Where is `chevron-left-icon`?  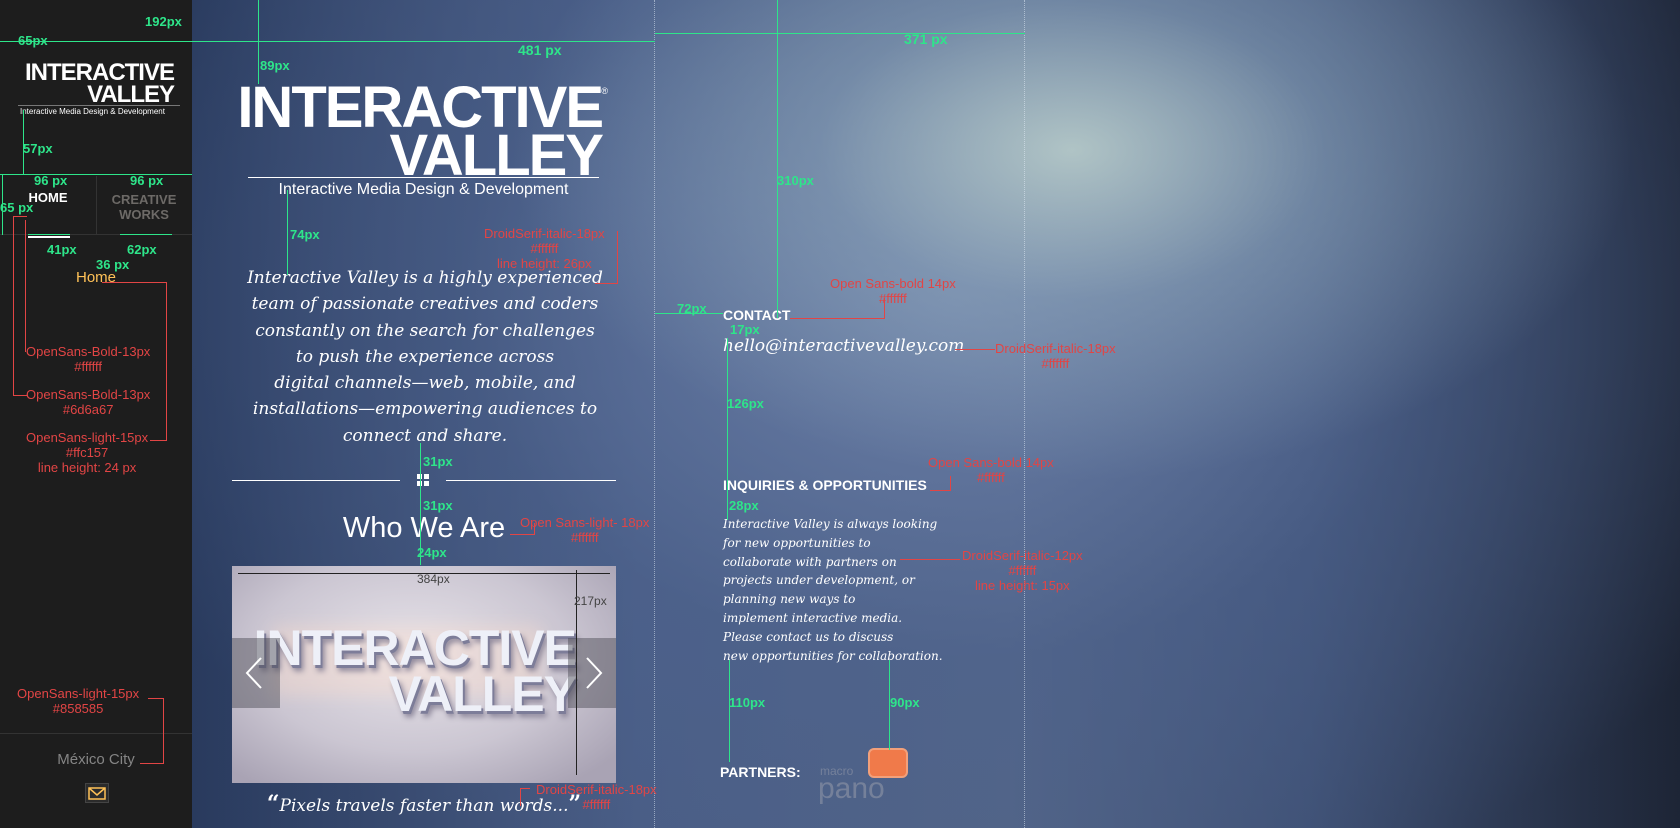
chevron-left-icon is located at coordinates (253, 673).